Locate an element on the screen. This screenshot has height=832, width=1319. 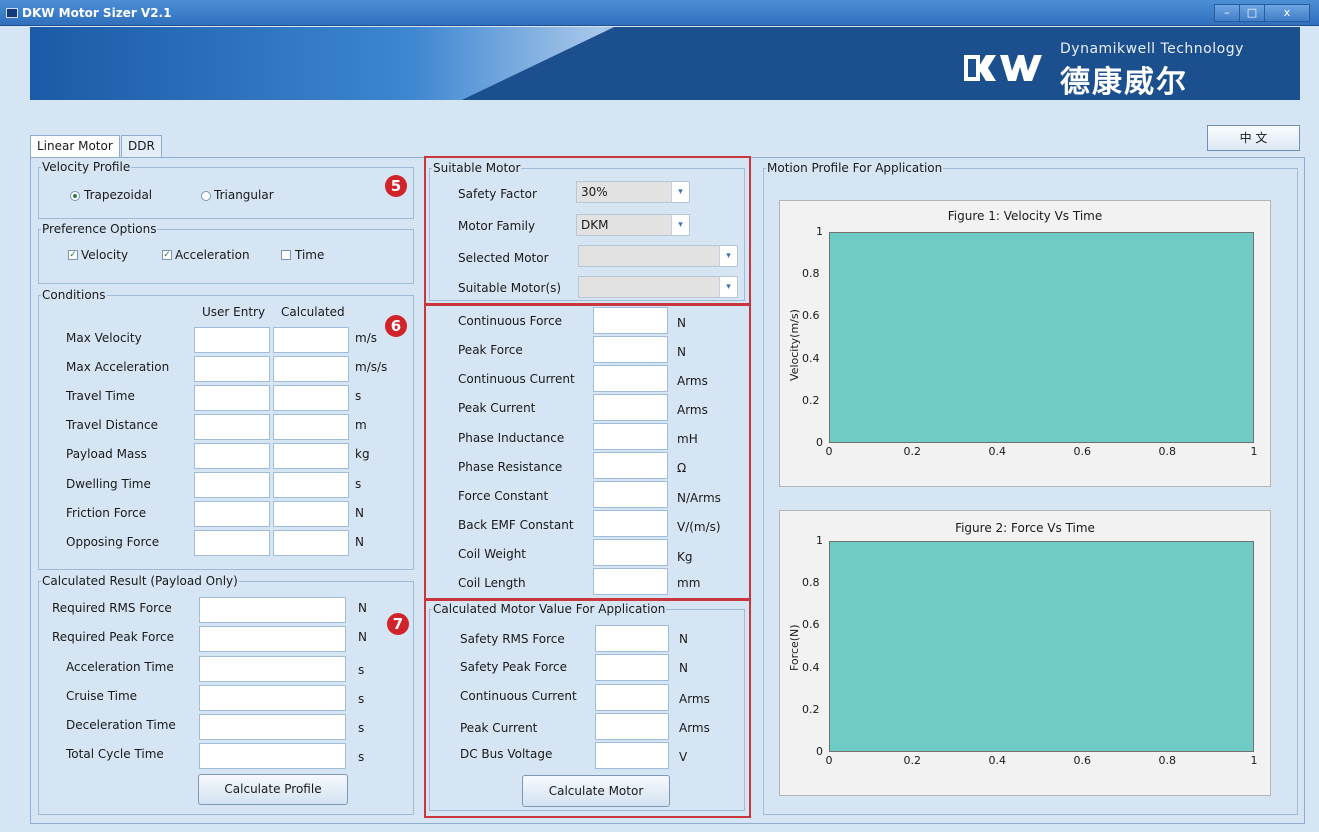
unit-label: Ω is located at coordinates (682, 468).